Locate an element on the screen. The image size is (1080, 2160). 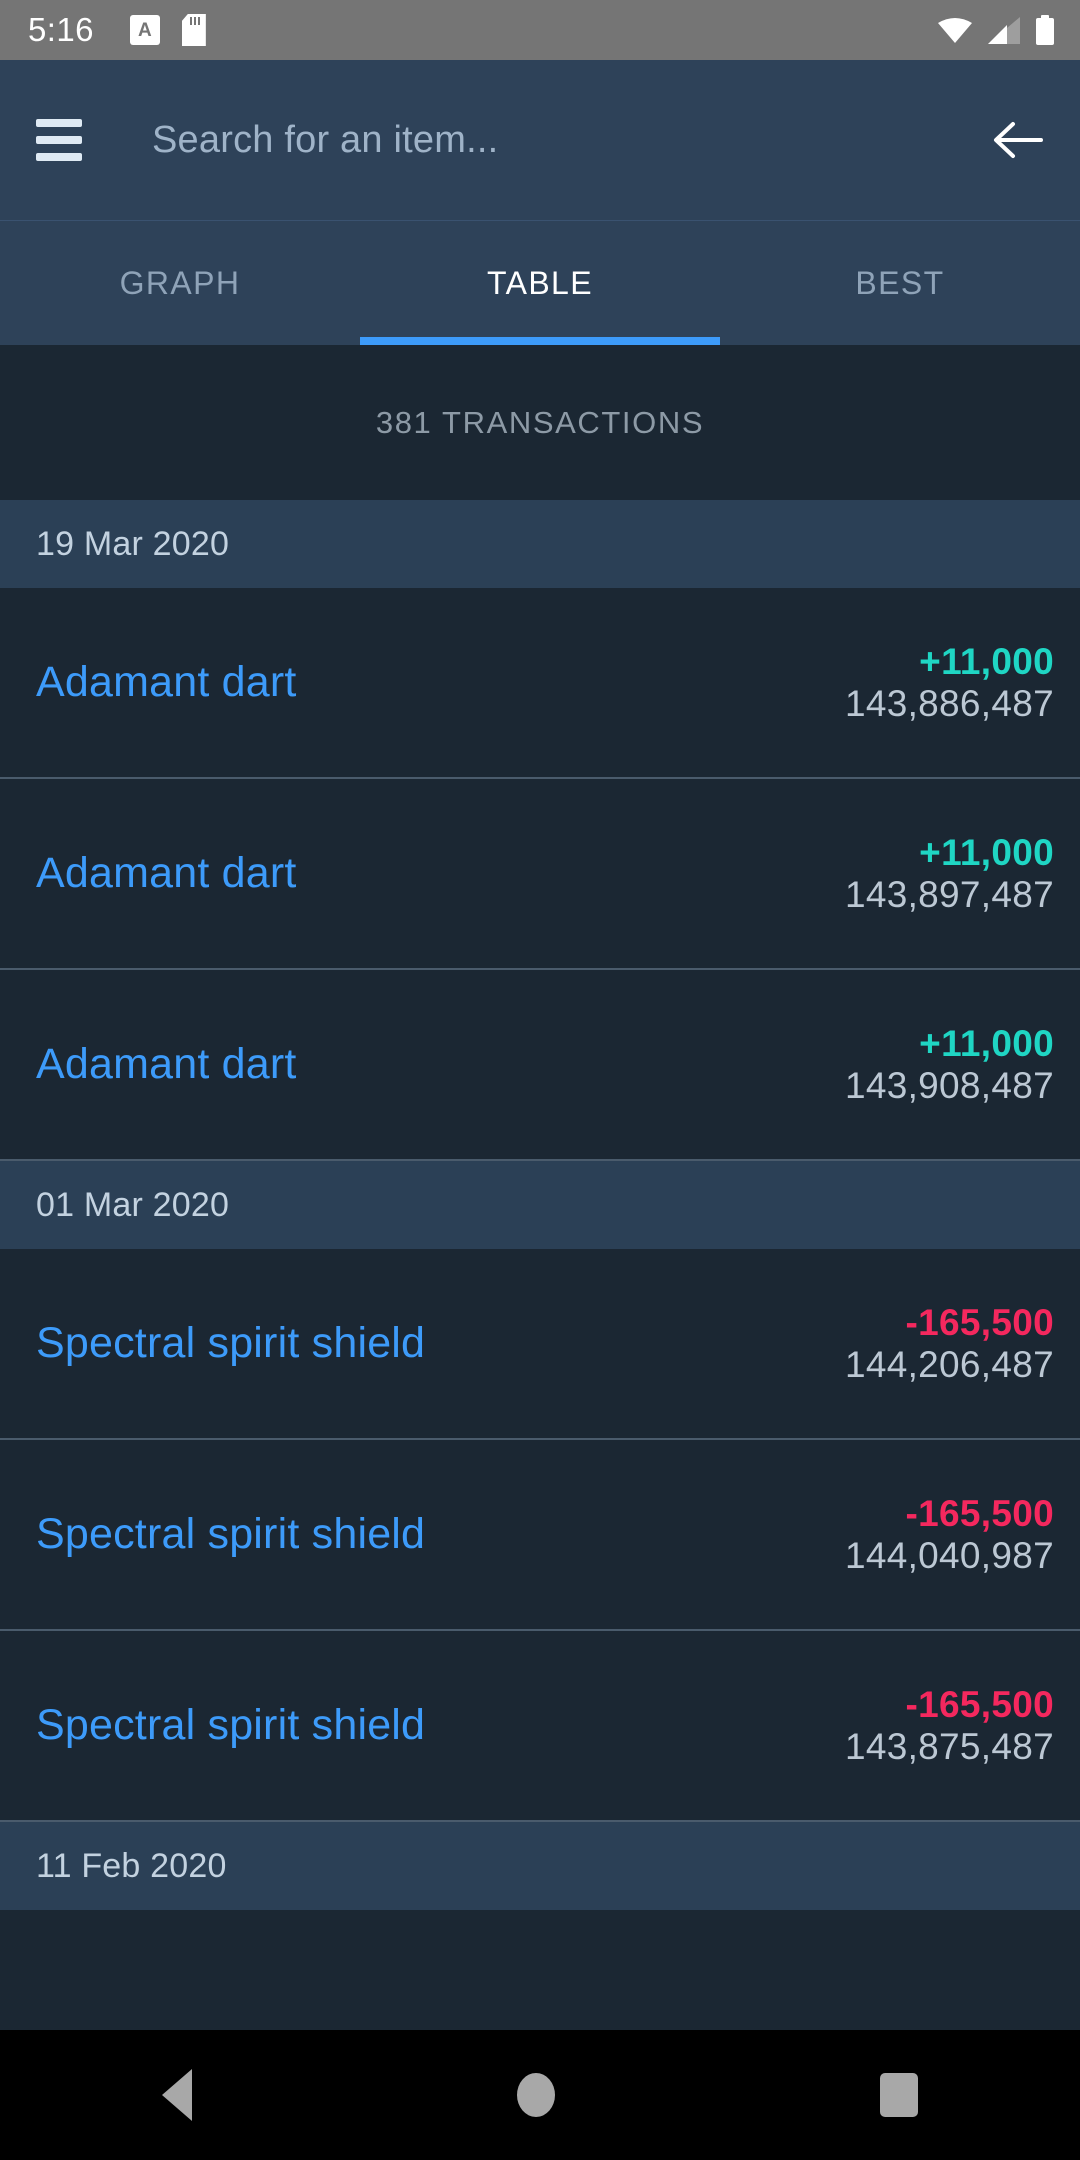
back-arrow-icon is located at coordinates (1017, 140).